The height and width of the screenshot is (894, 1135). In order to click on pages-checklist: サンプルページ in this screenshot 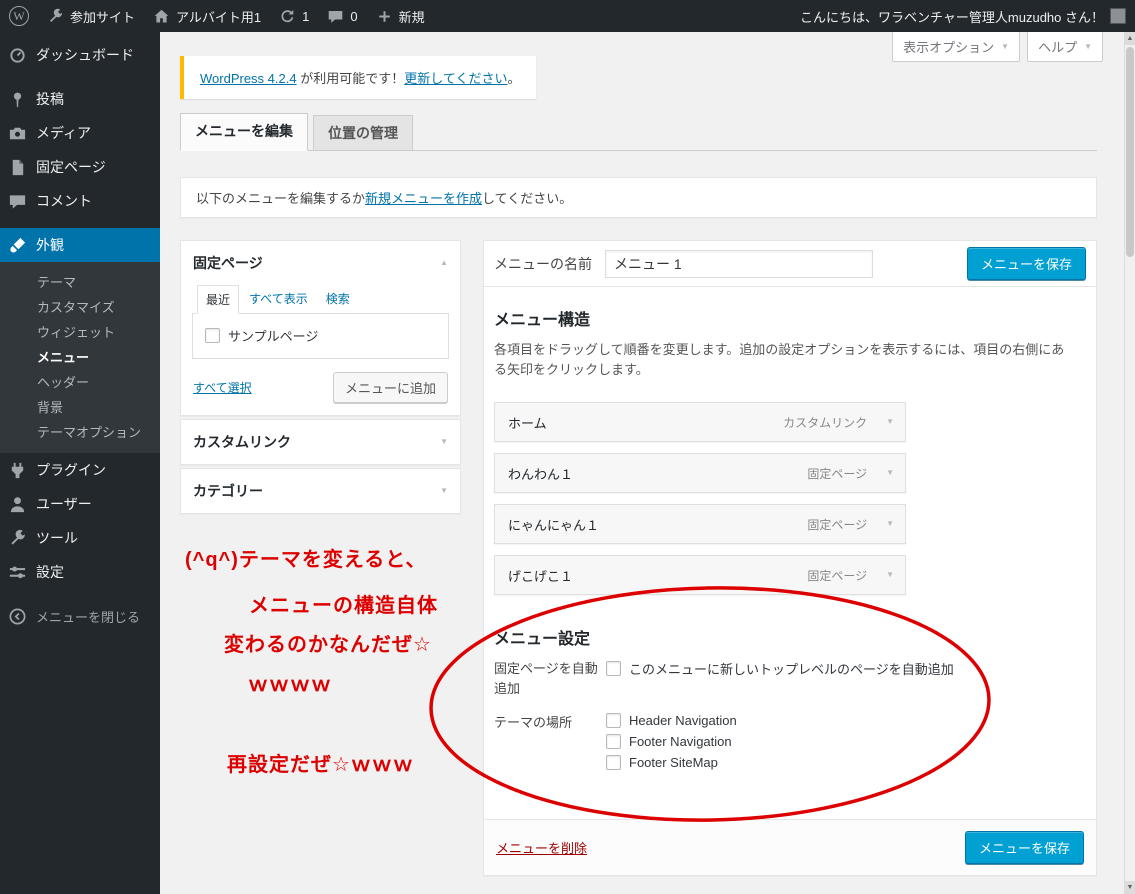, I will do `click(320, 336)`.